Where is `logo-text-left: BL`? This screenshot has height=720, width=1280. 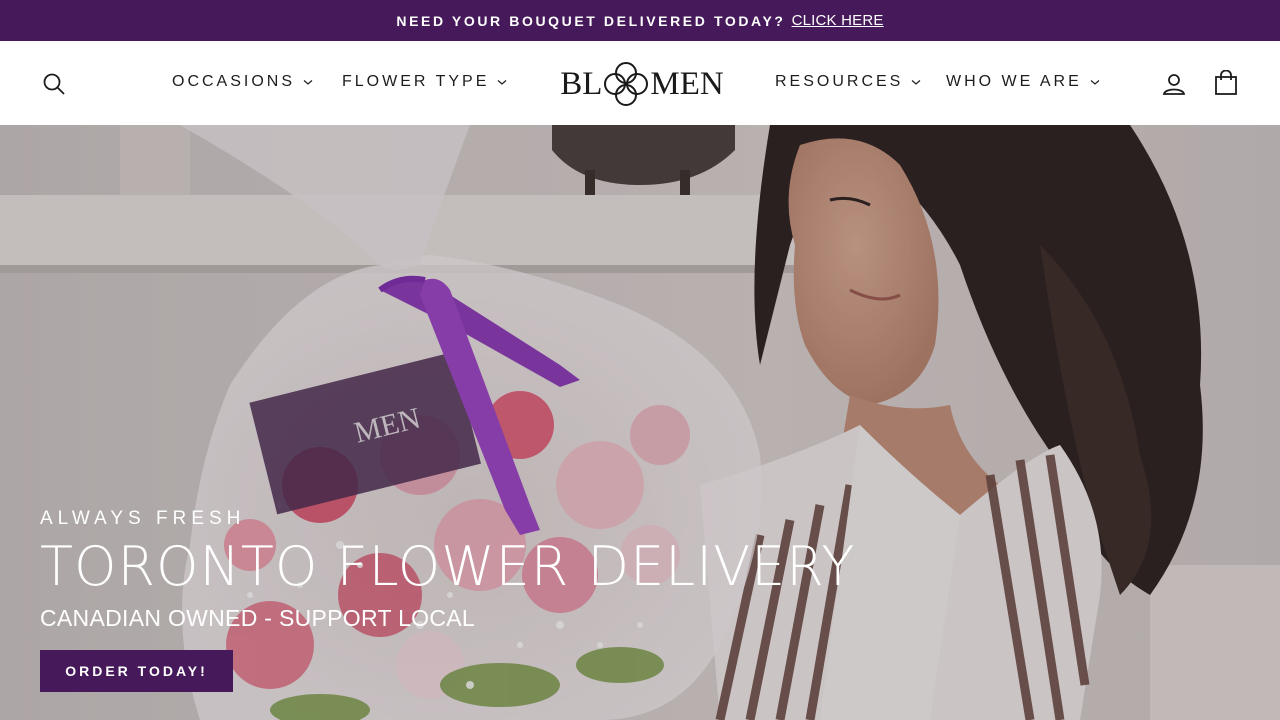
logo-text-left: BL is located at coordinates (581, 83).